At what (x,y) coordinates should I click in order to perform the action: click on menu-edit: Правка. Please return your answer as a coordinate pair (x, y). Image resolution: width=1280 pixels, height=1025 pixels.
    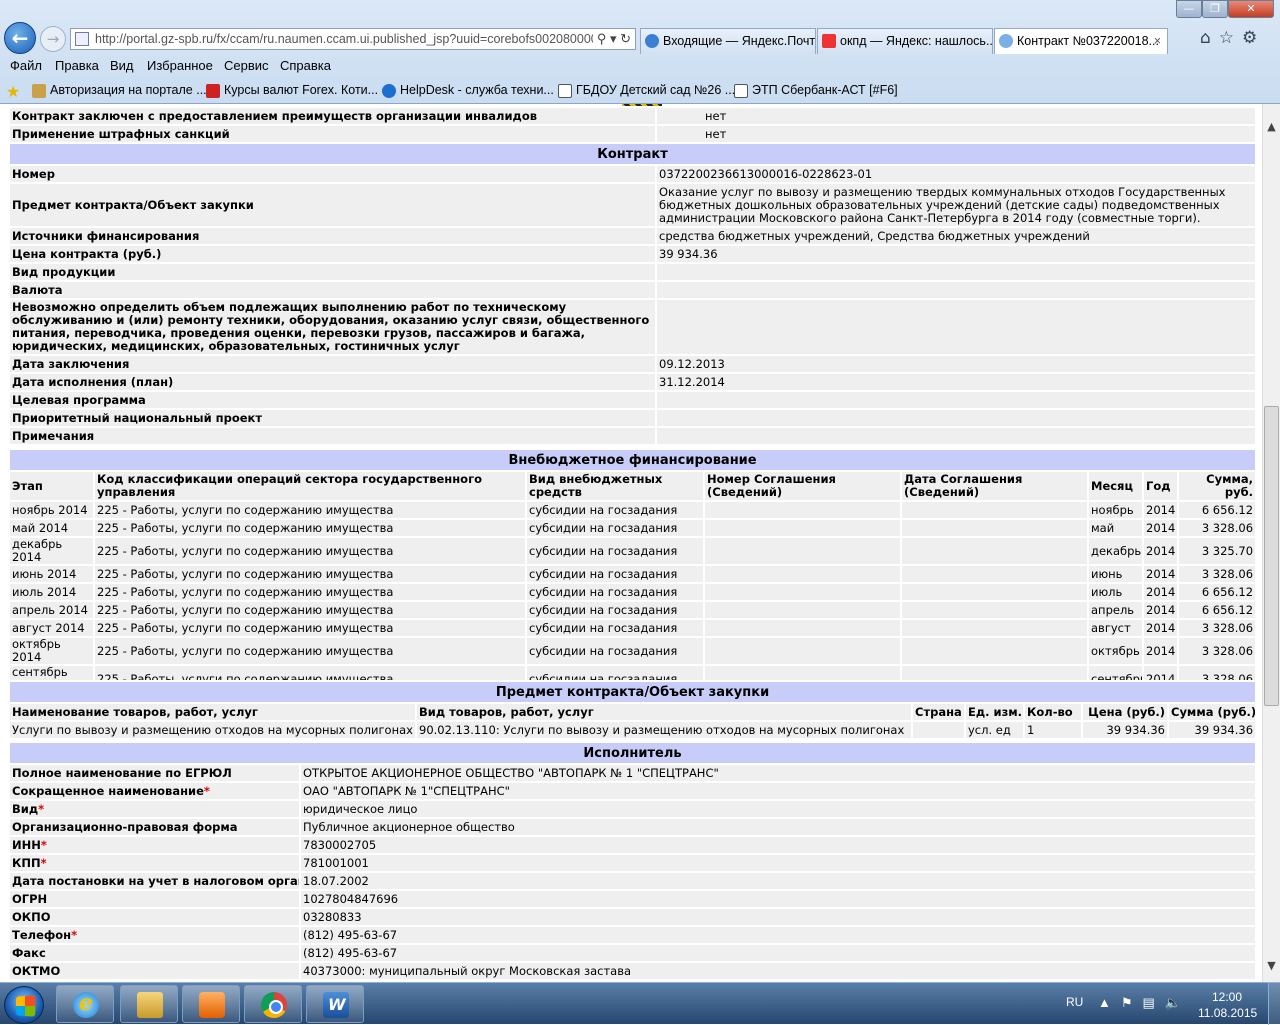
    Looking at the image, I should click on (77, 65).